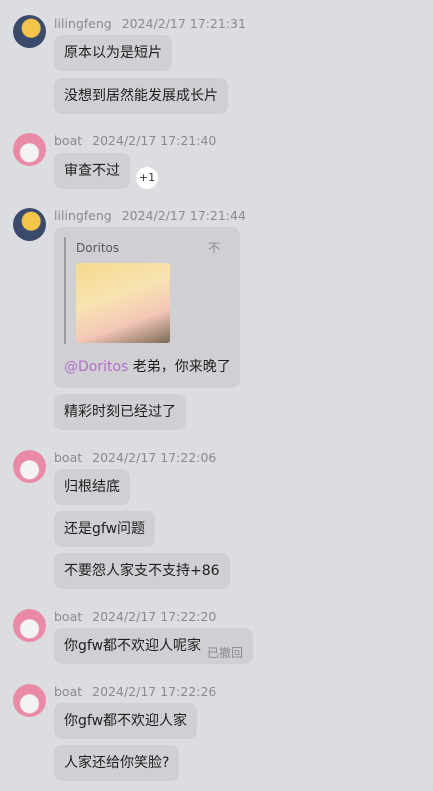 This screenshot has width=433, height=791. I want to click on timestamp: 2024/2/17 17:22:20, so click(154, 616).